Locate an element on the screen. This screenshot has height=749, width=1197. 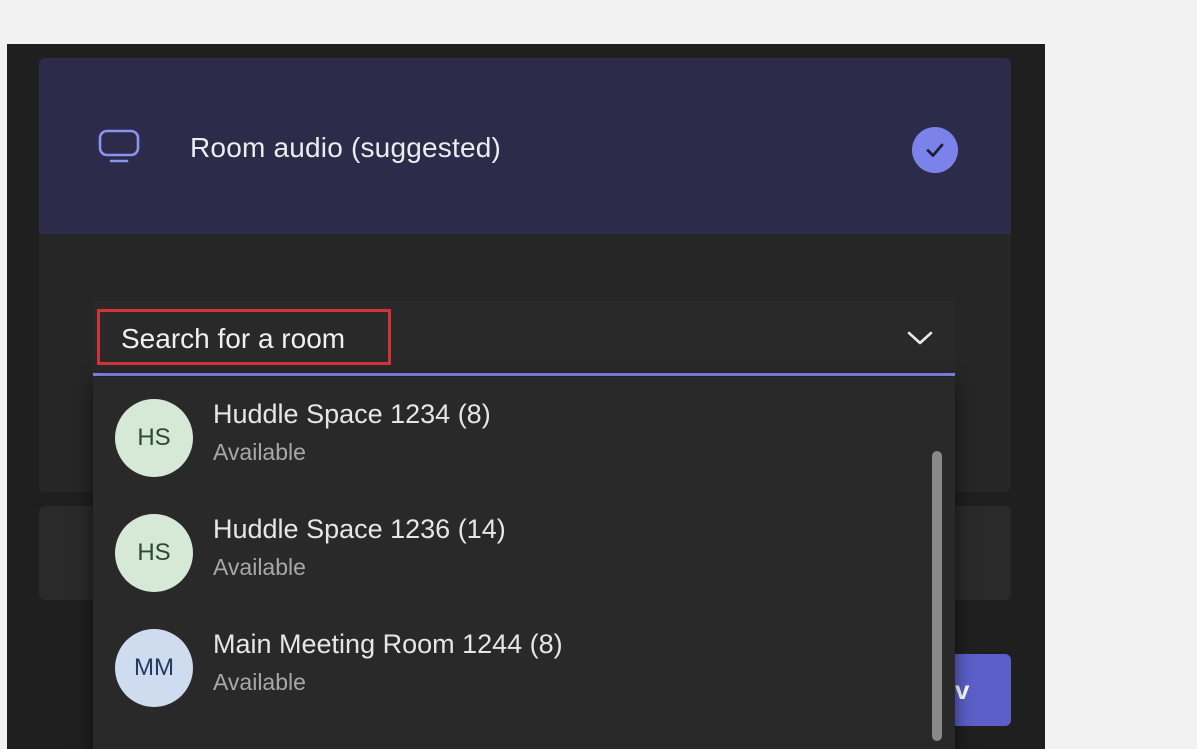
room-display-icon is located at coordinates (119, 146).